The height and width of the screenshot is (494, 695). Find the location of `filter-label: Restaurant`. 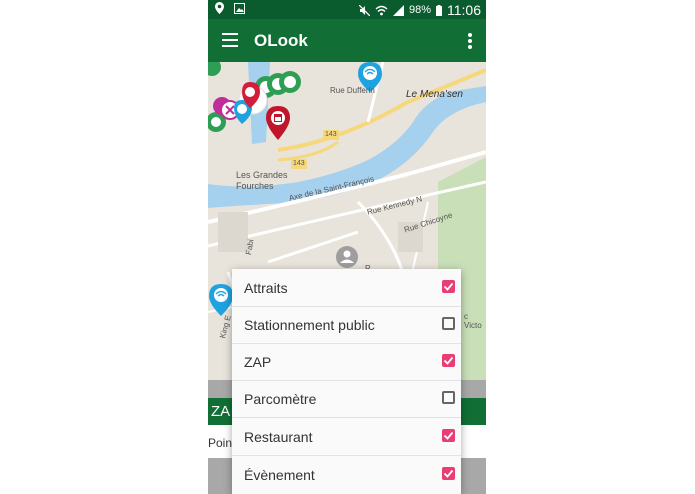

filter-label: Restaurant is located at coordinates (278, 437).